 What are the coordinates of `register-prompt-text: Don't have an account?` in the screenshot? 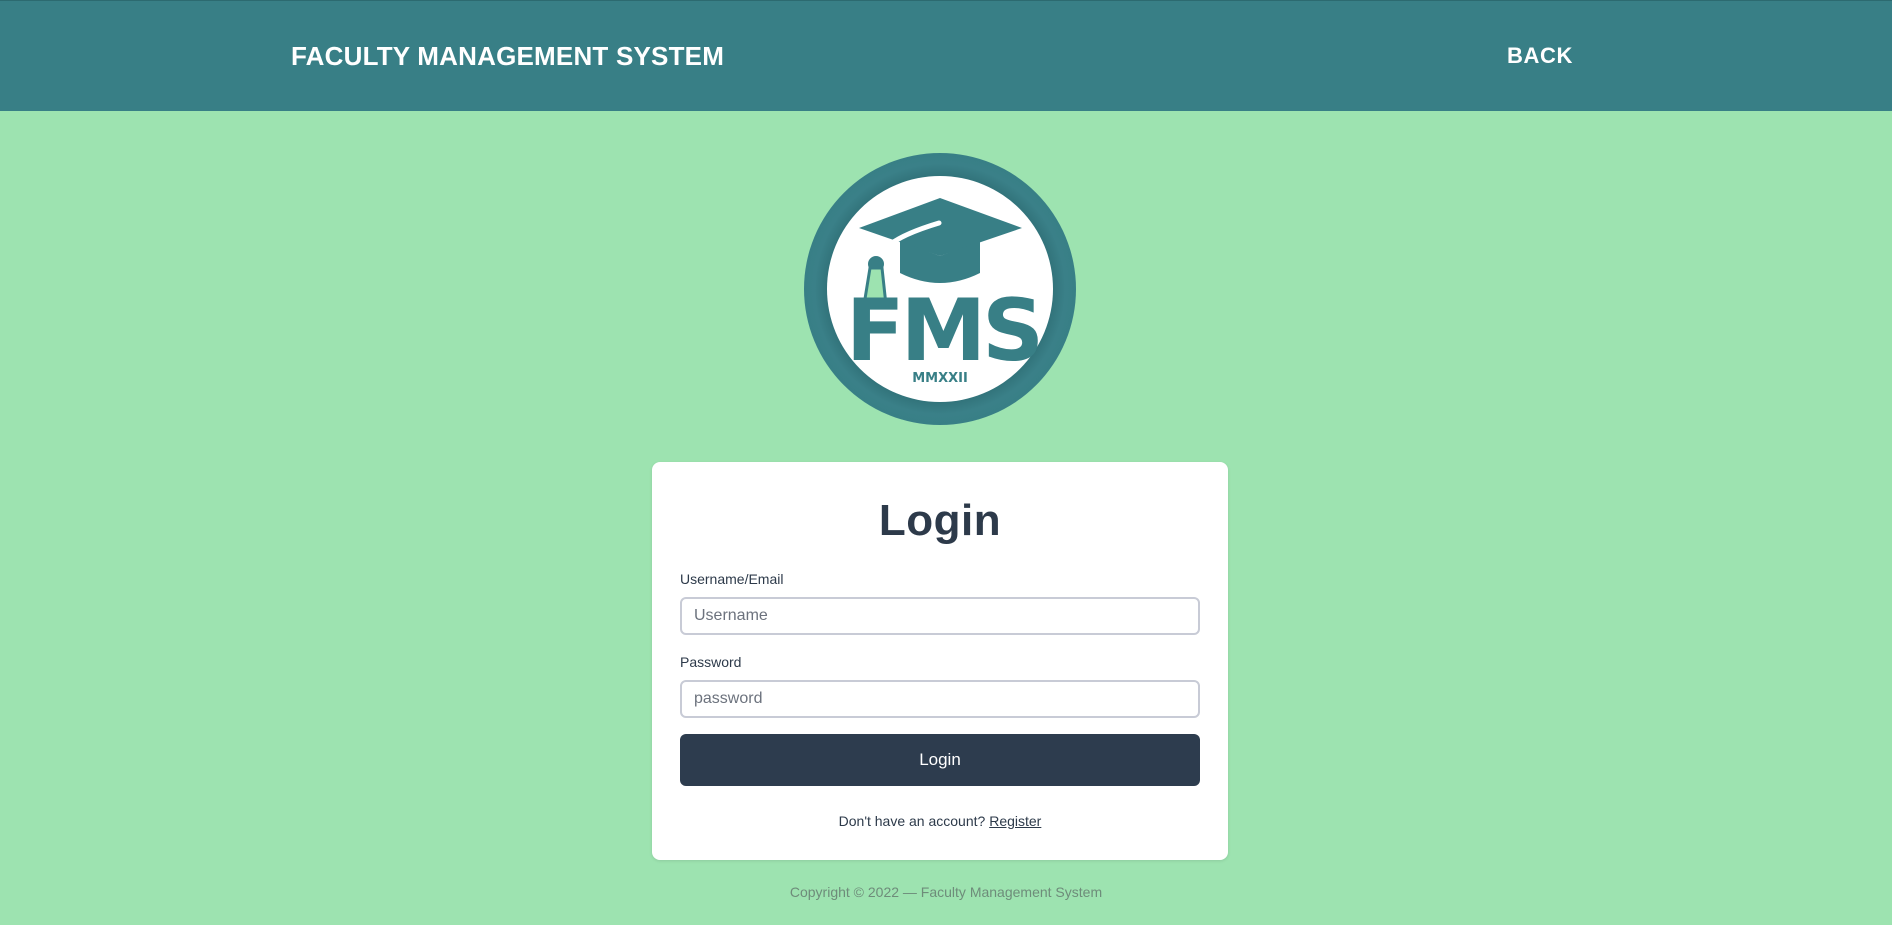 It's located at (912, 821).